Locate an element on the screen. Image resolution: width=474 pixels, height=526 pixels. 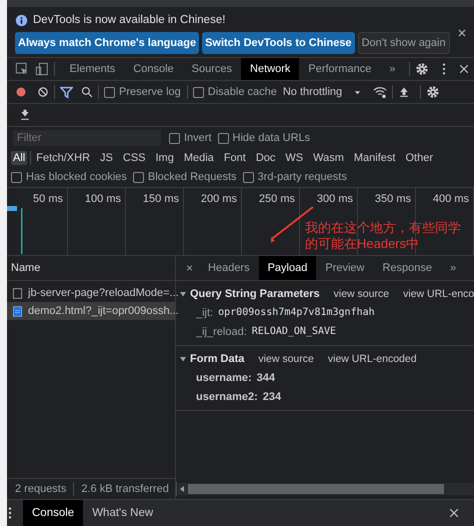
scroll-left-icon is located at coordinates (182, 489).